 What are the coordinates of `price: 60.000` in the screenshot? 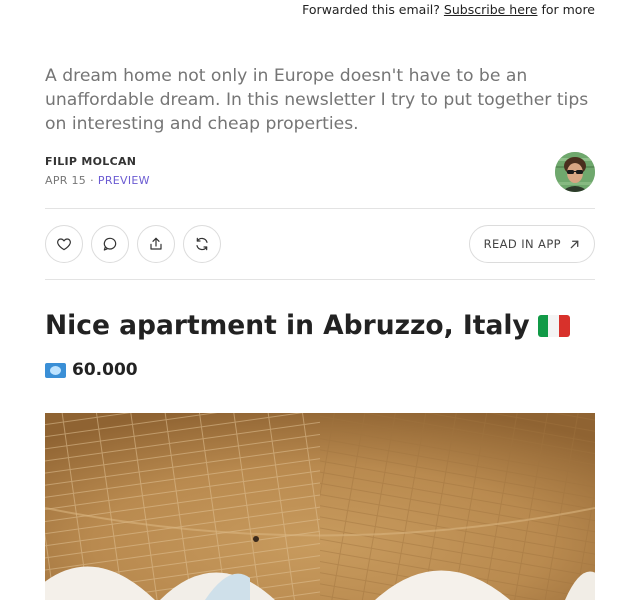 It's located at (91, 370).